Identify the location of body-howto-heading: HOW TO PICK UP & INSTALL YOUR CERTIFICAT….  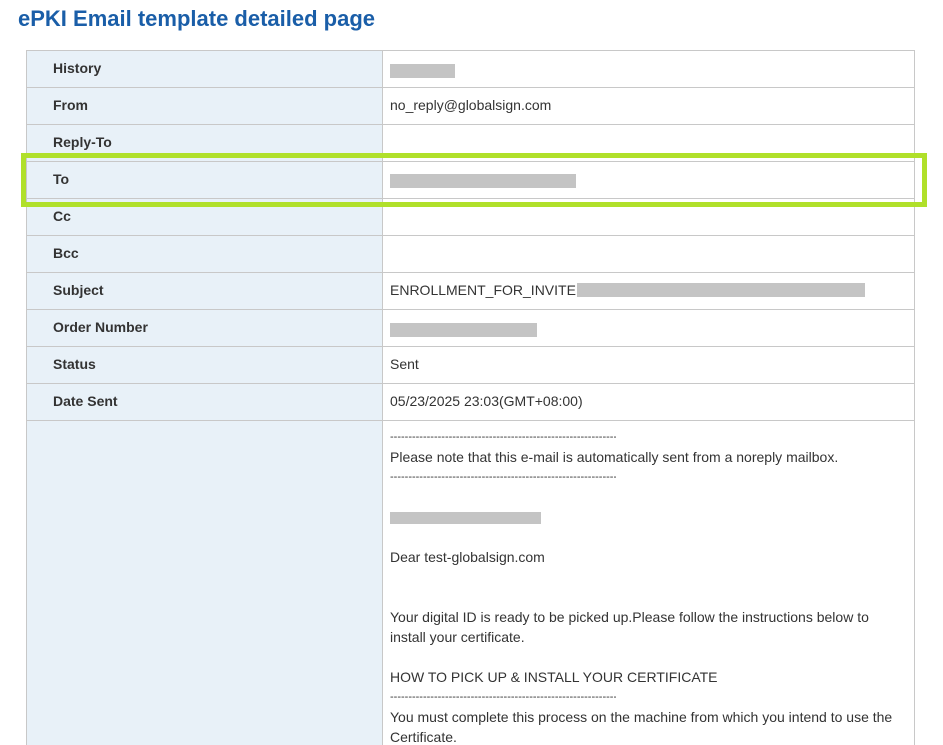
(554, 677).